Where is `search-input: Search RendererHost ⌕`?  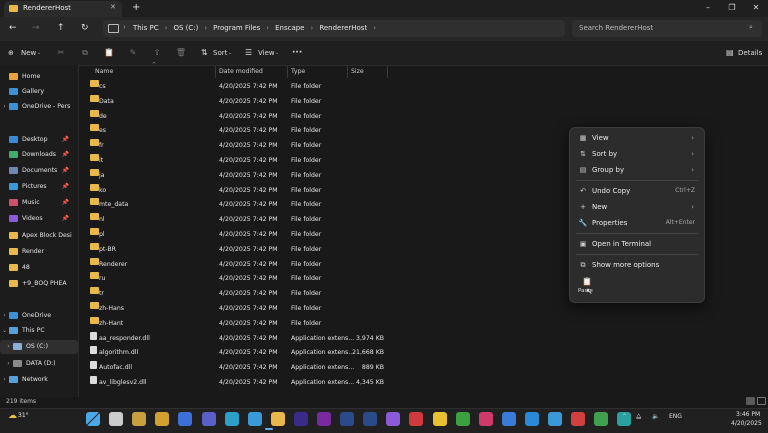 search-input: Search RendererHost ⌕ is located at coordinates (667, 28).